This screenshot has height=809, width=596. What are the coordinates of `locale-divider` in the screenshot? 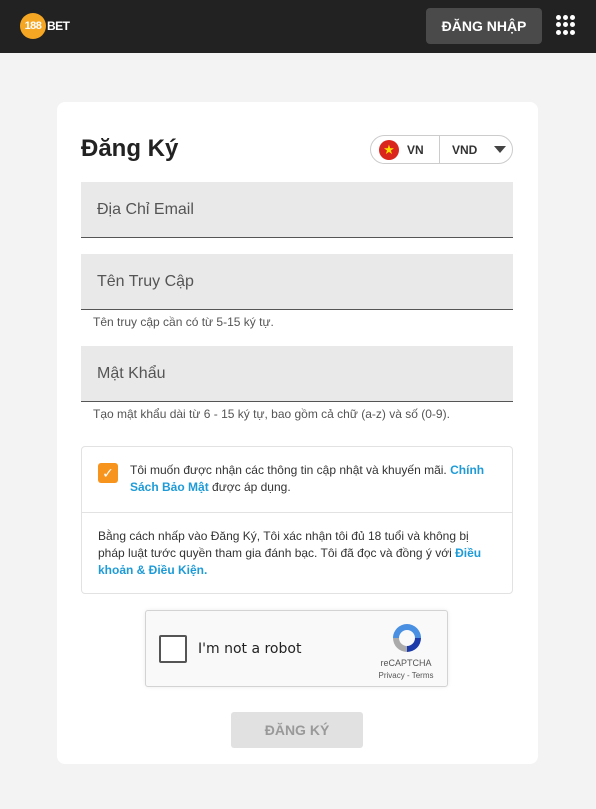 It's located at (439, 149).